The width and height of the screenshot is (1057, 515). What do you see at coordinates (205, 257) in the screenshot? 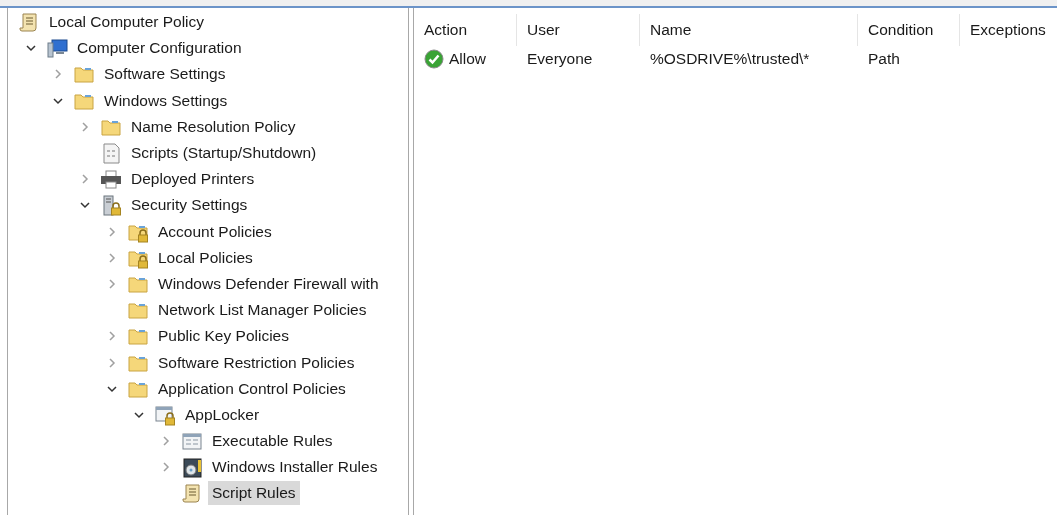
I see `tree-item: Local Policies` at bounding box center [205, 257].